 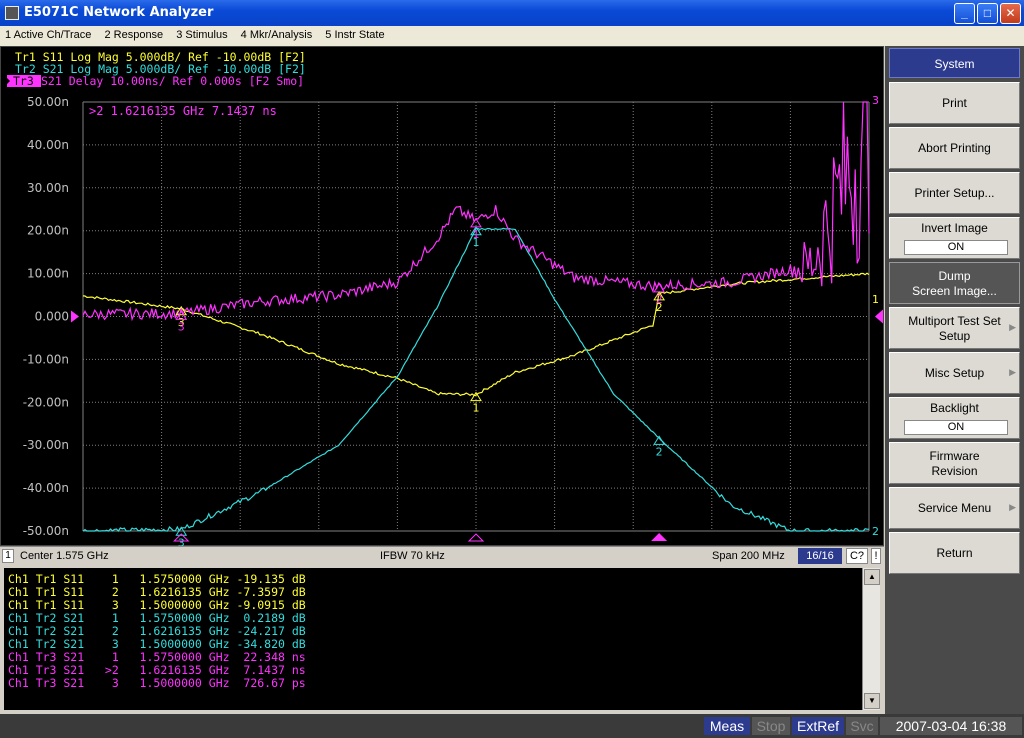 What do you see at coordinates (727, 726) in the screenshot?
I see `meas-indicator: Meas` at bounding box center [727, 726].